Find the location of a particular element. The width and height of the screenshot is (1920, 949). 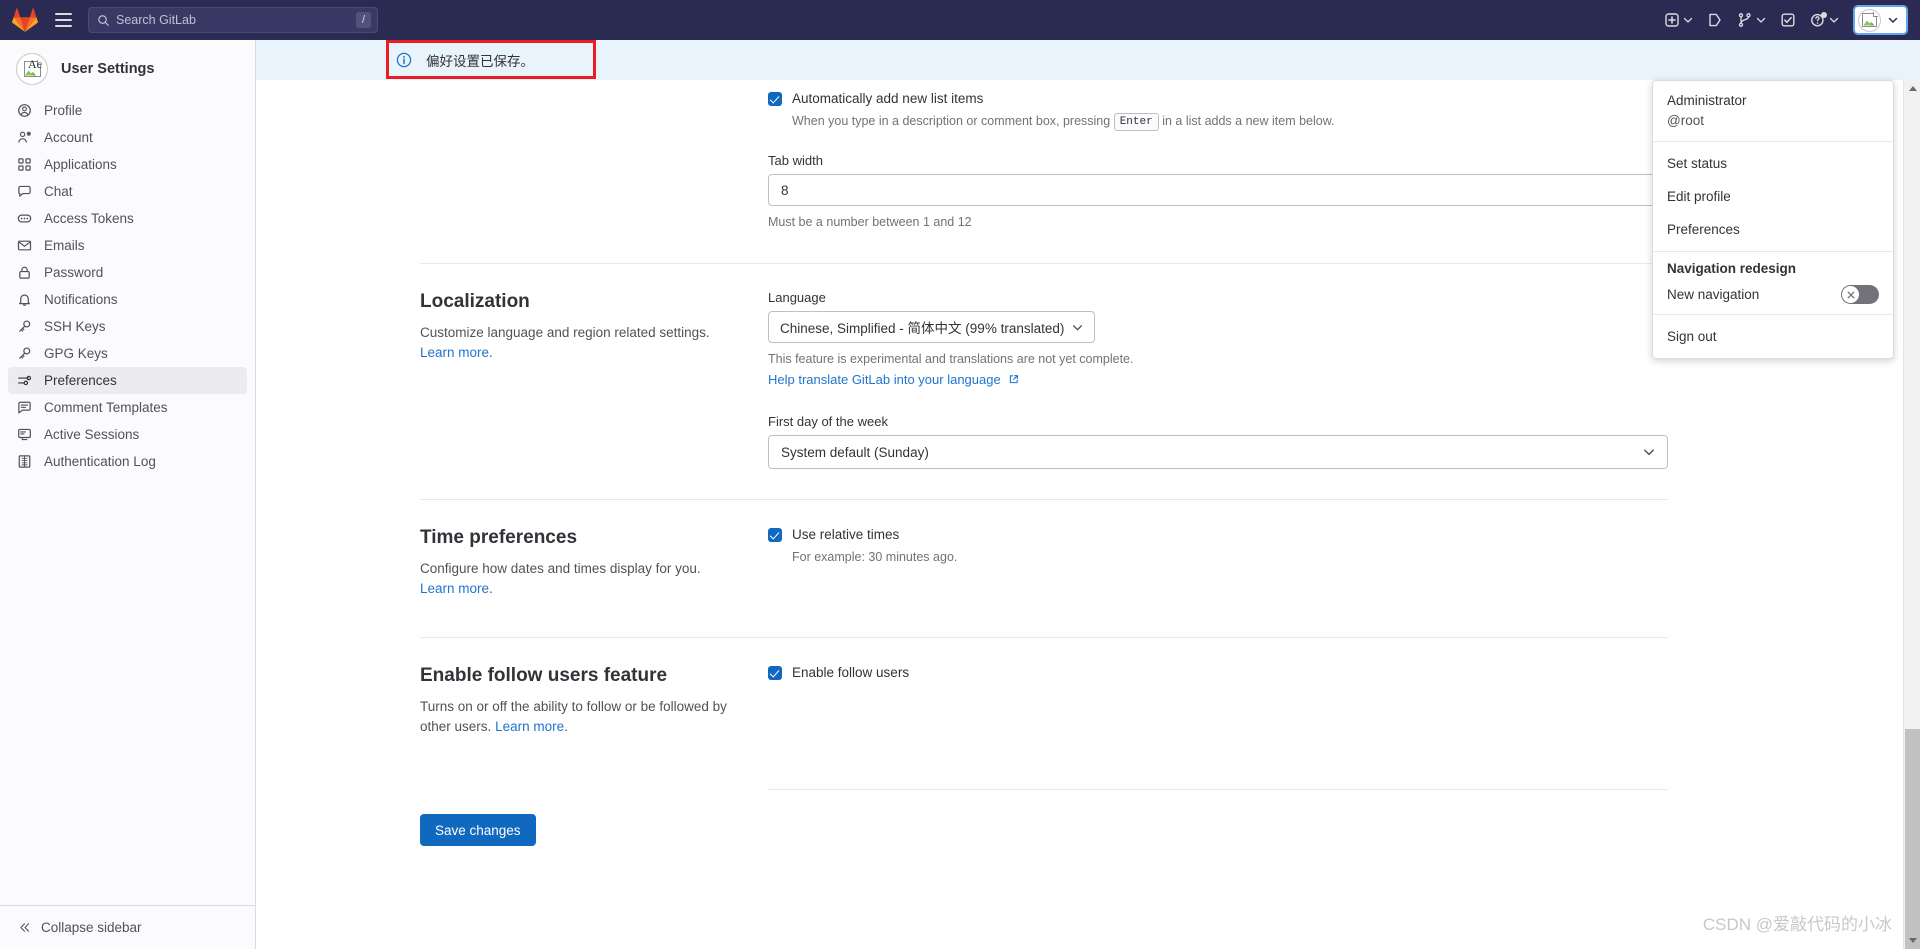

sidebar-header: Ac User Settings is located at coordinates (127, 68).